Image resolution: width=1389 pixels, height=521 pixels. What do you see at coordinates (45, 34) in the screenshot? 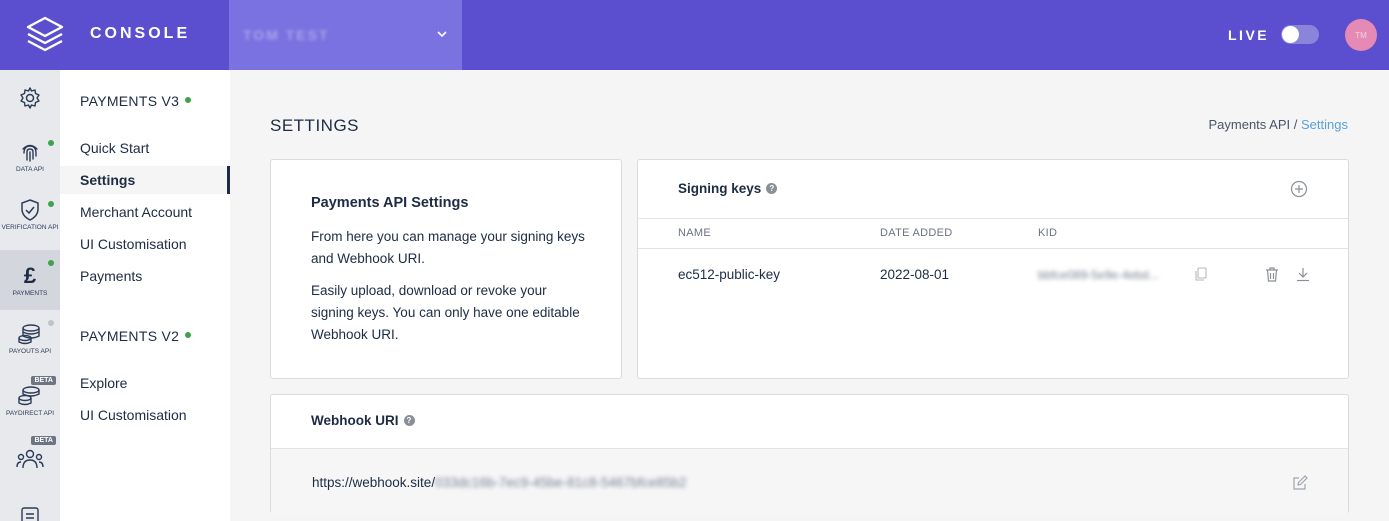
I see `logo-icon` at bounding box center [45, 34].